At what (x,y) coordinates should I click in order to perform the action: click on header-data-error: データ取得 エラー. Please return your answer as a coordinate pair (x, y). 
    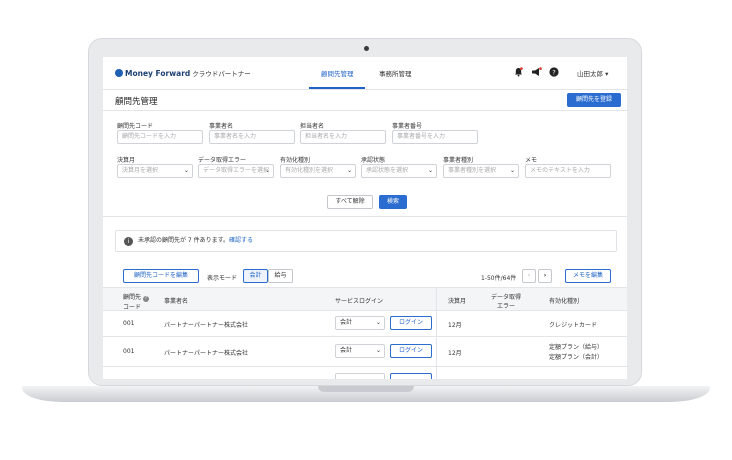
    Looking at the image, I should click on (506, 301).